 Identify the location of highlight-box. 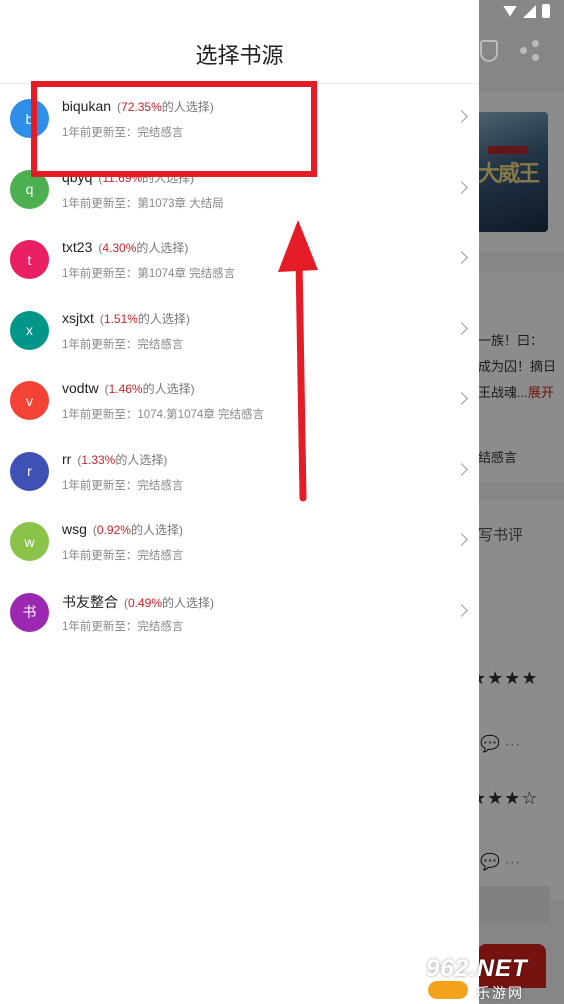
(174, 129).